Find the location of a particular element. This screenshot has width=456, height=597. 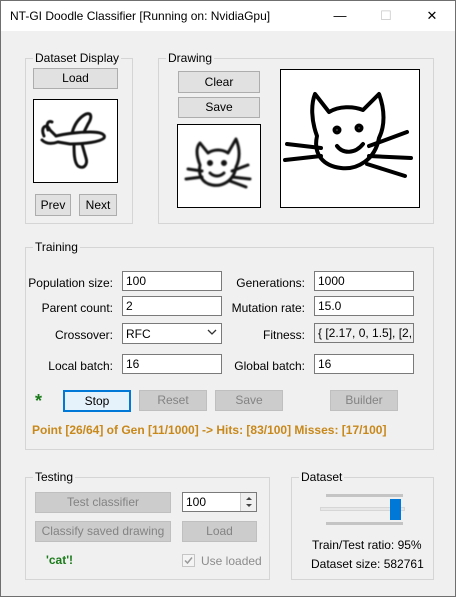

local-batch-input: 16 is located at coordinates (172, 364).